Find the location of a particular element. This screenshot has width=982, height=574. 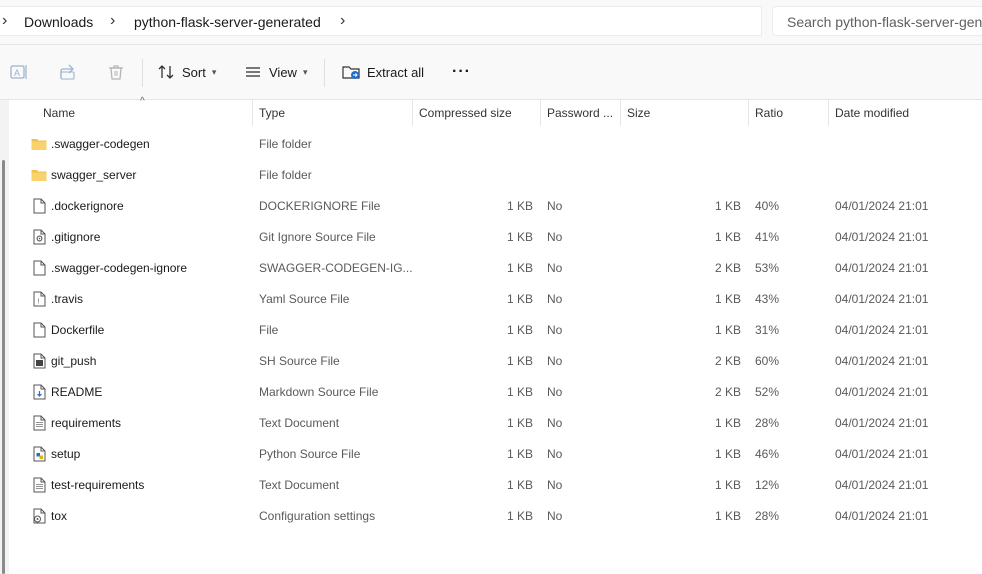

yaml-file-icon: ! is located at coordinates (39, 299).